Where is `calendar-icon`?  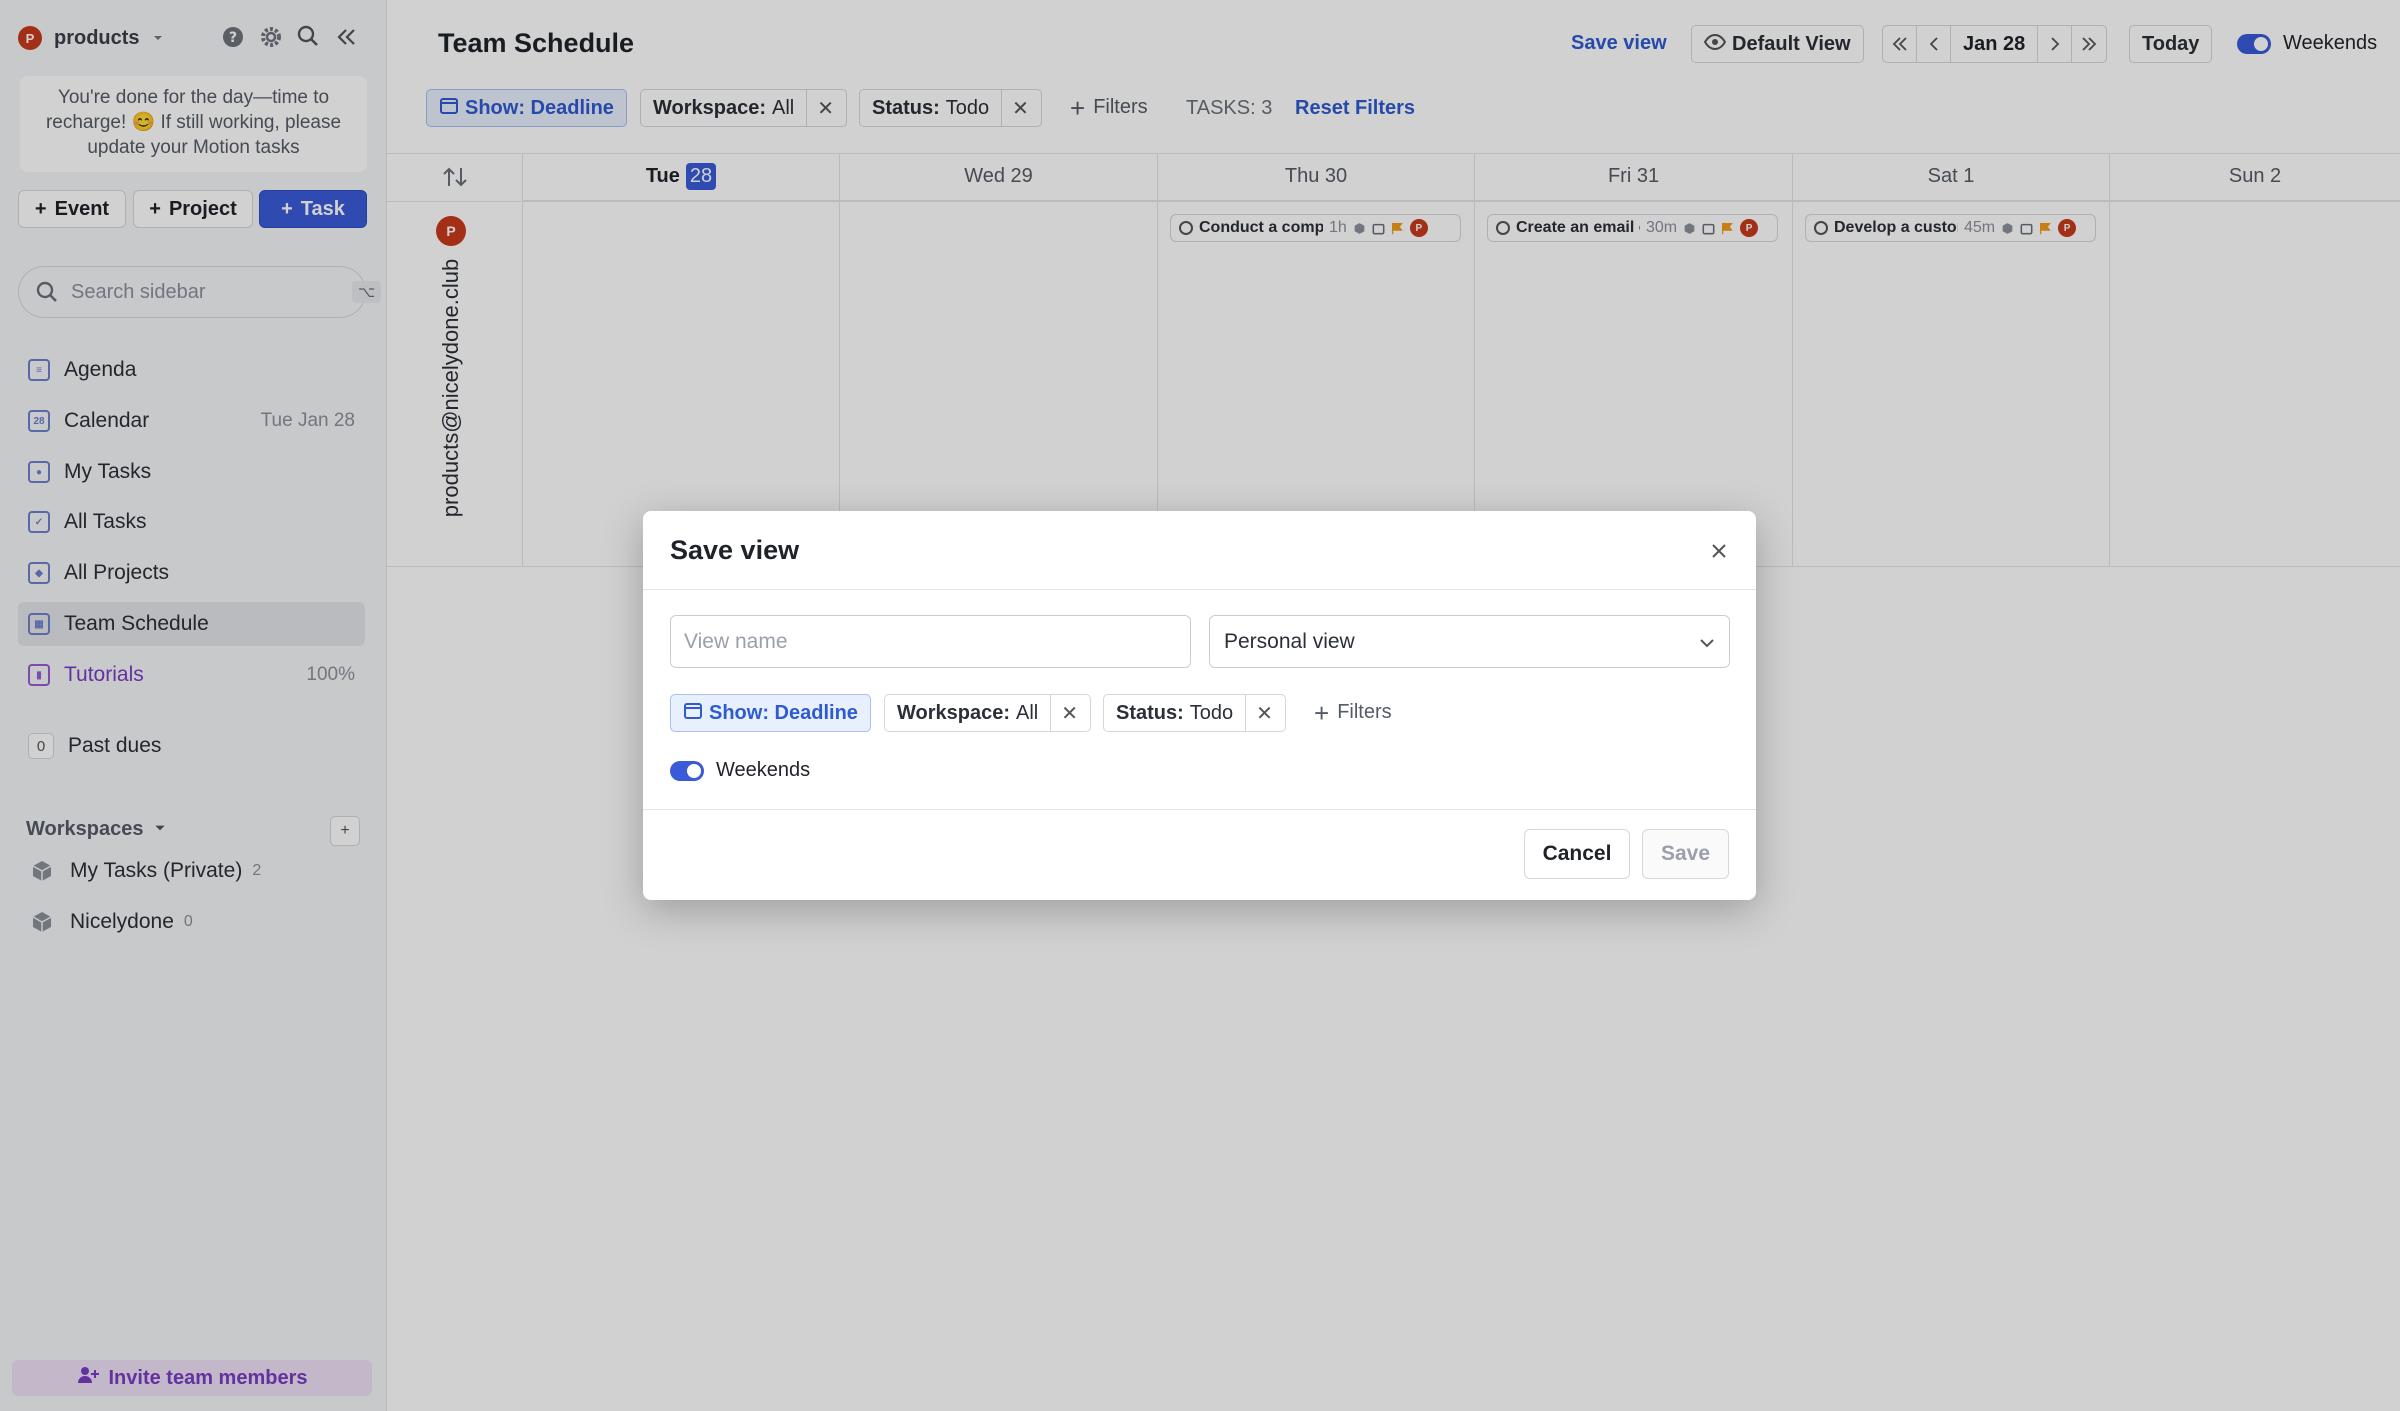
calendar-icon is located at coordinates (693, 713).